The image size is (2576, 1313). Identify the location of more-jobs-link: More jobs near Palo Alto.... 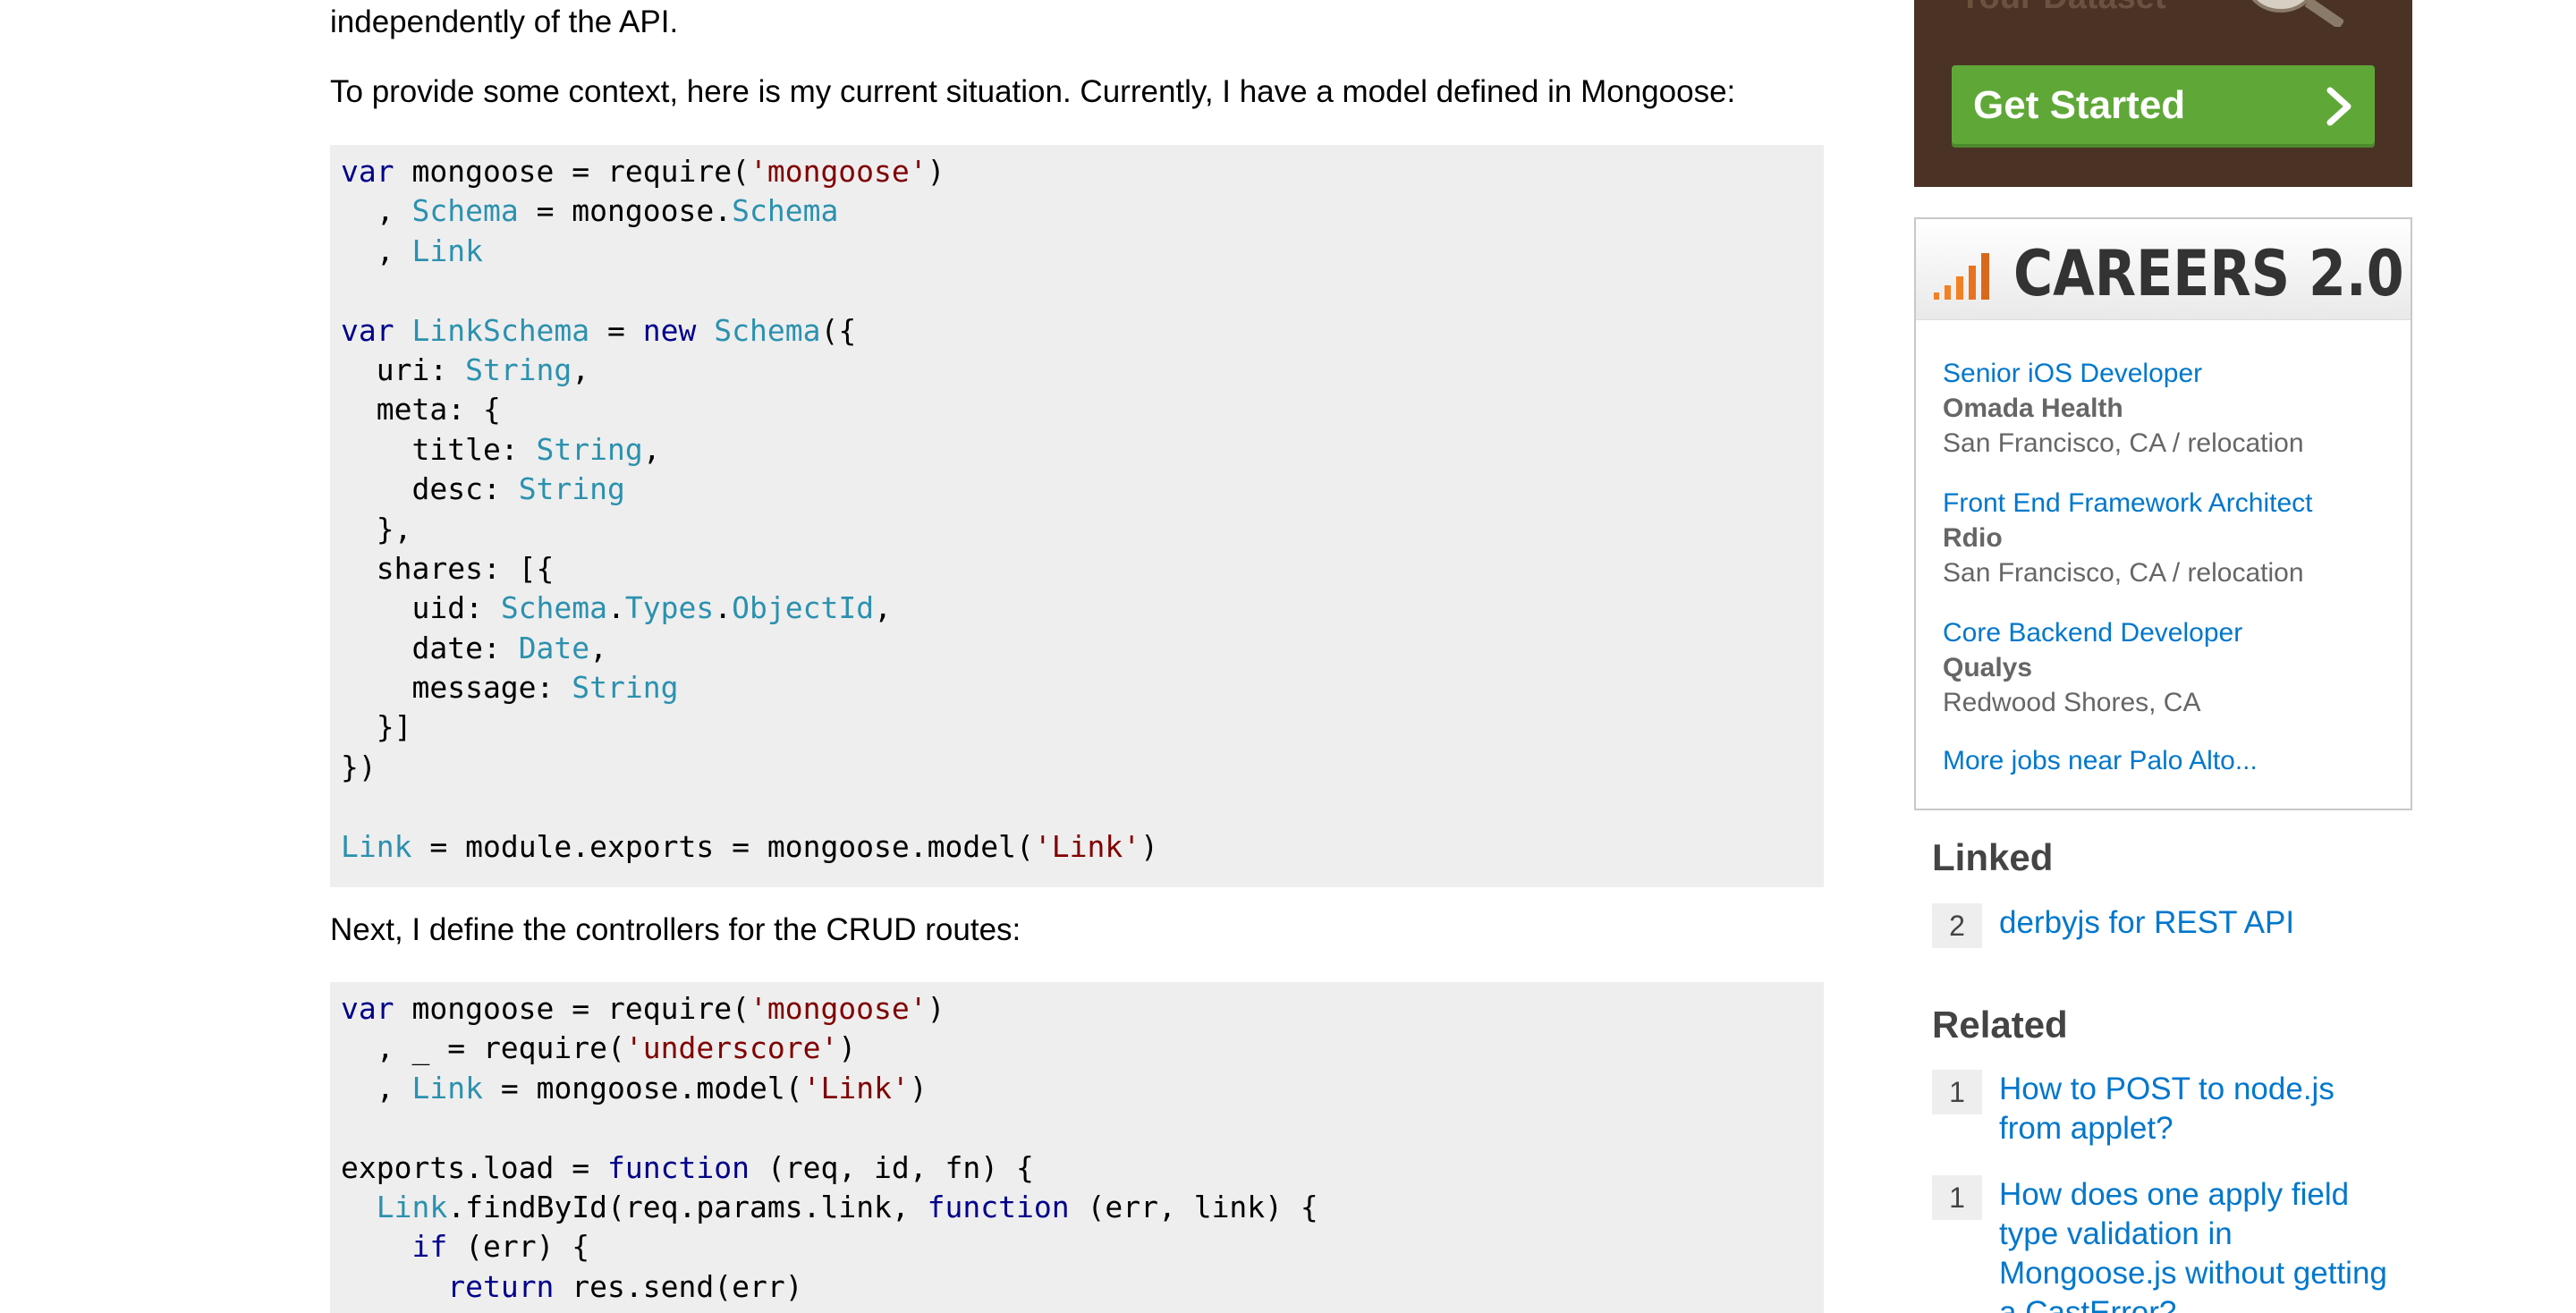
(2100, 760).